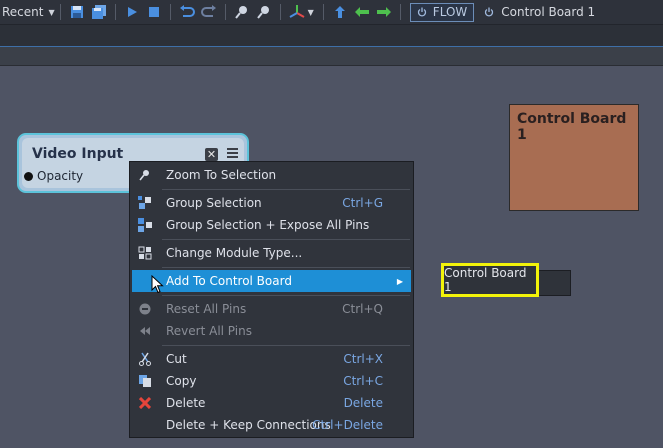 The image size is (663, 448). I want to click on menu-item-shortcut: Ctrl+Delete, so click(347, 425).